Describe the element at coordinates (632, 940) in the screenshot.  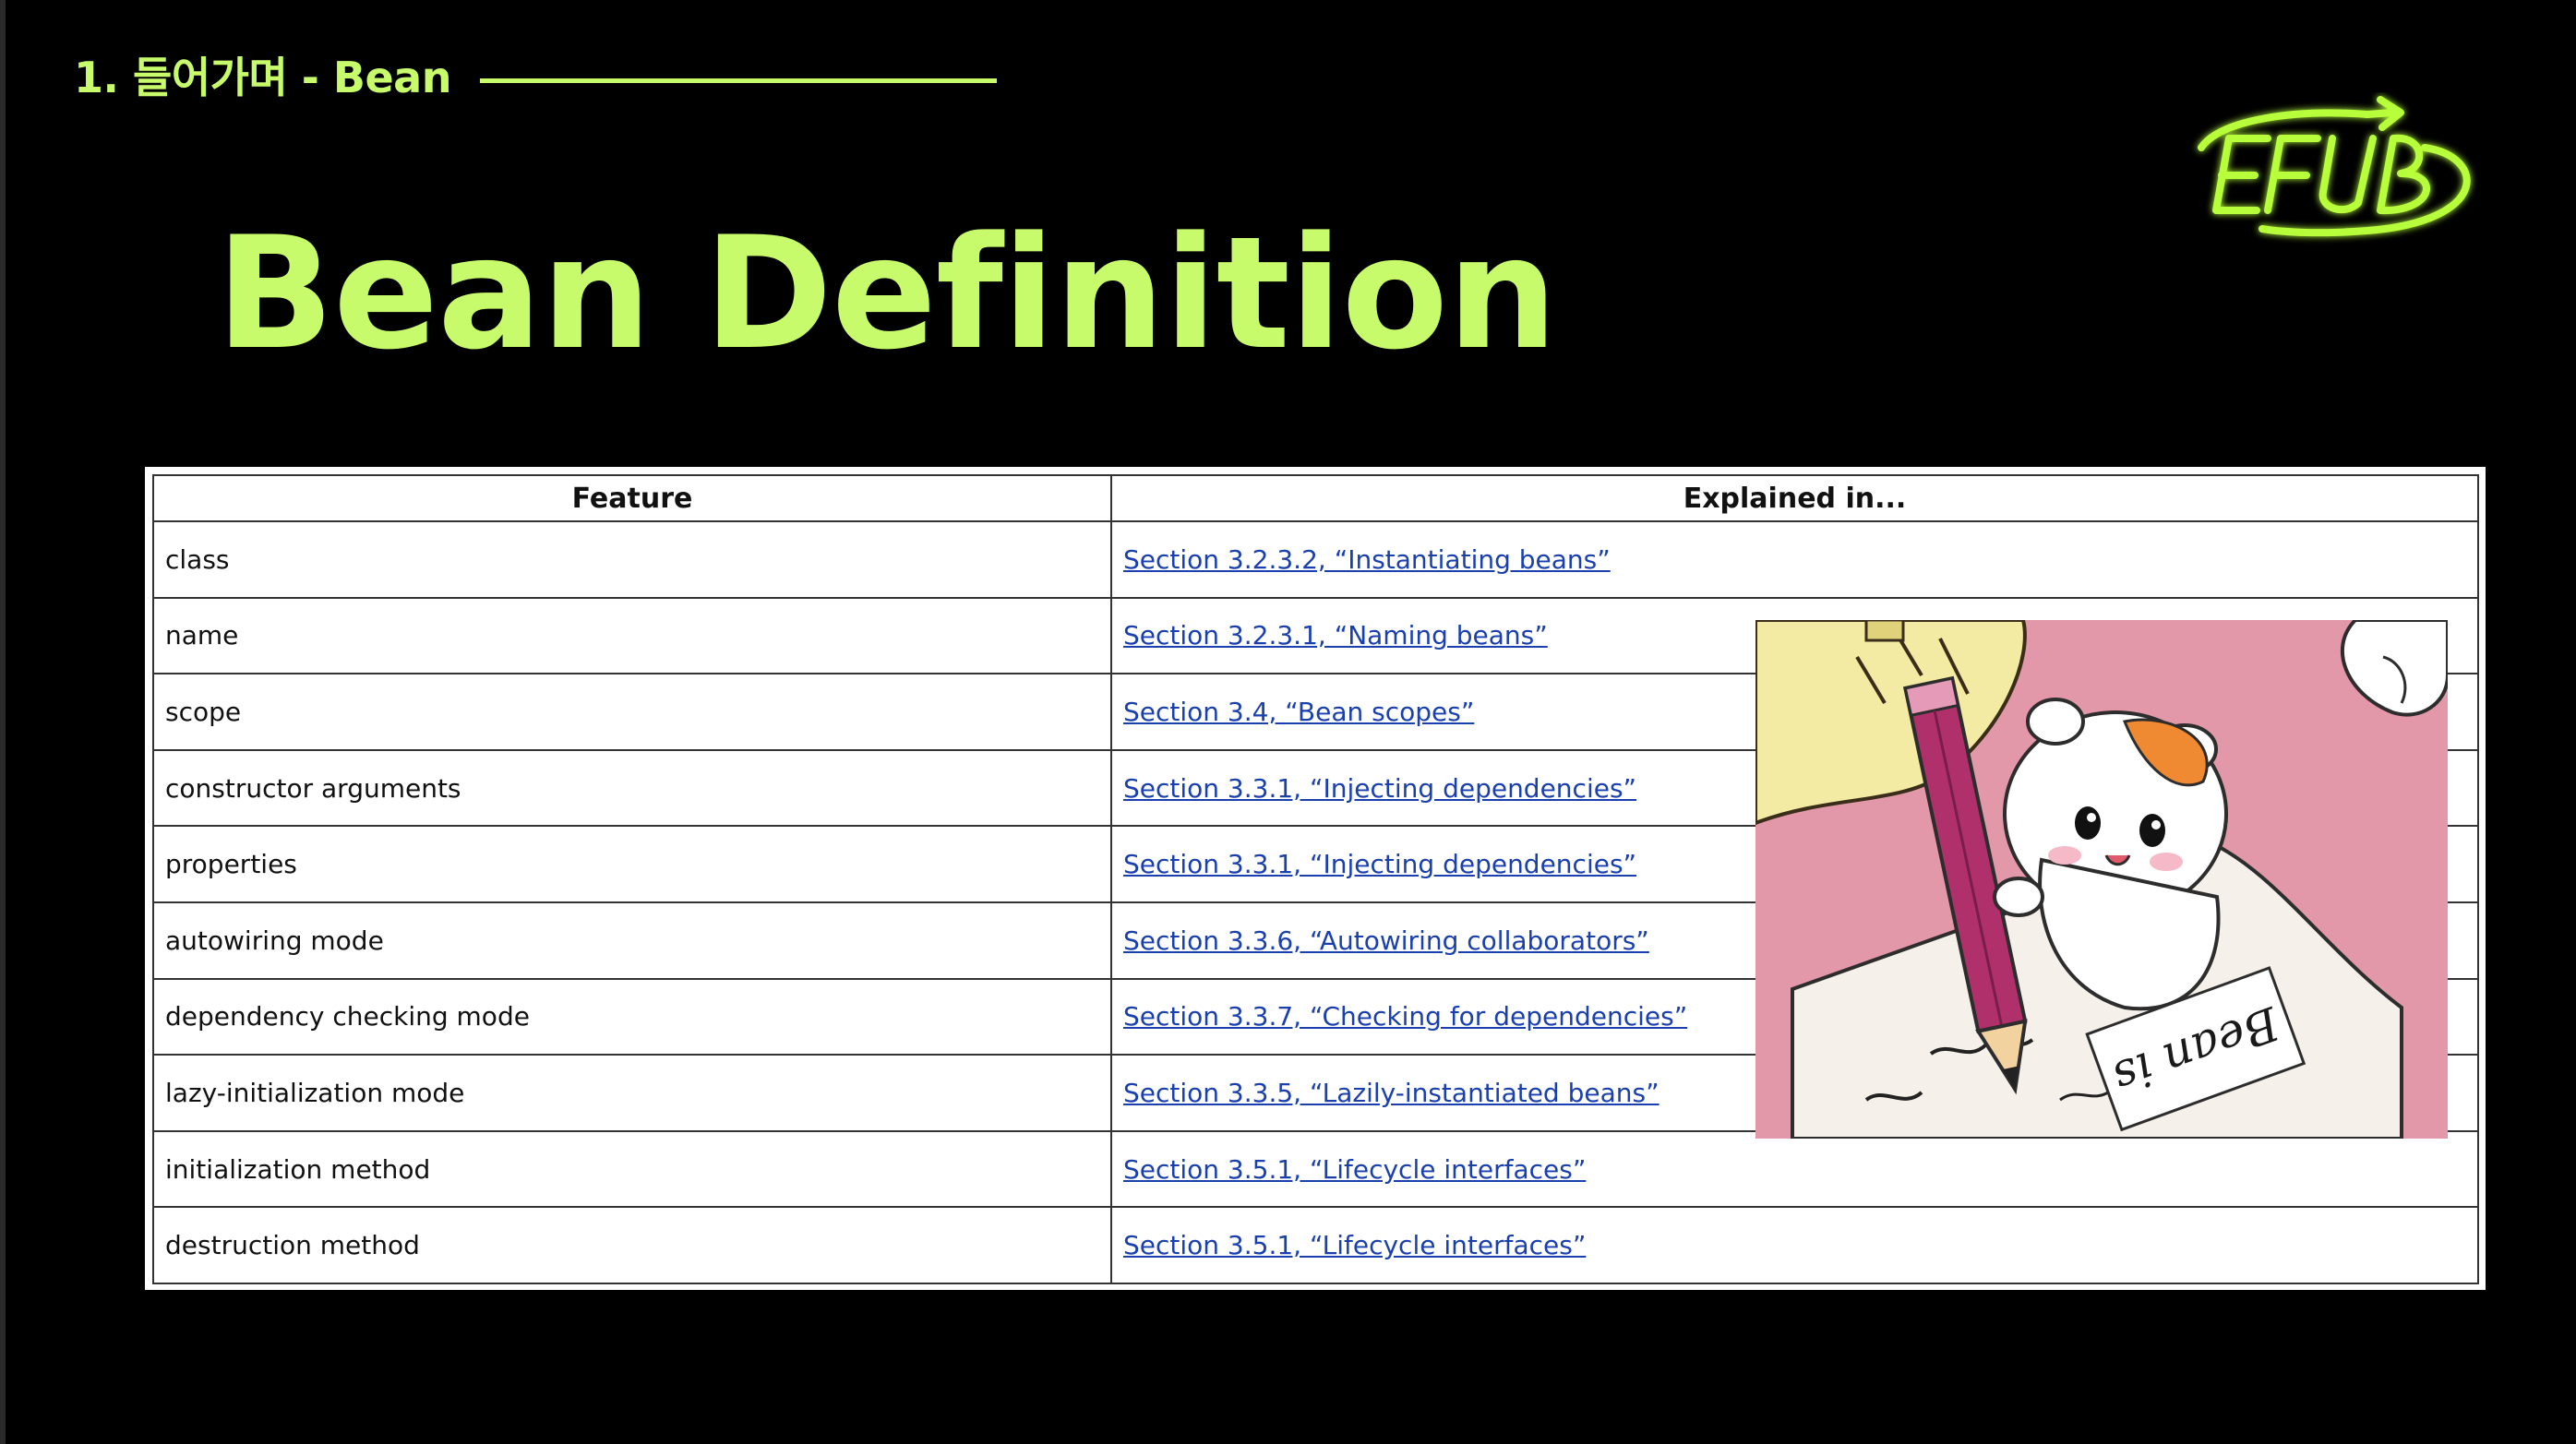
I see `feature-cell: autowiring mode` at that location.